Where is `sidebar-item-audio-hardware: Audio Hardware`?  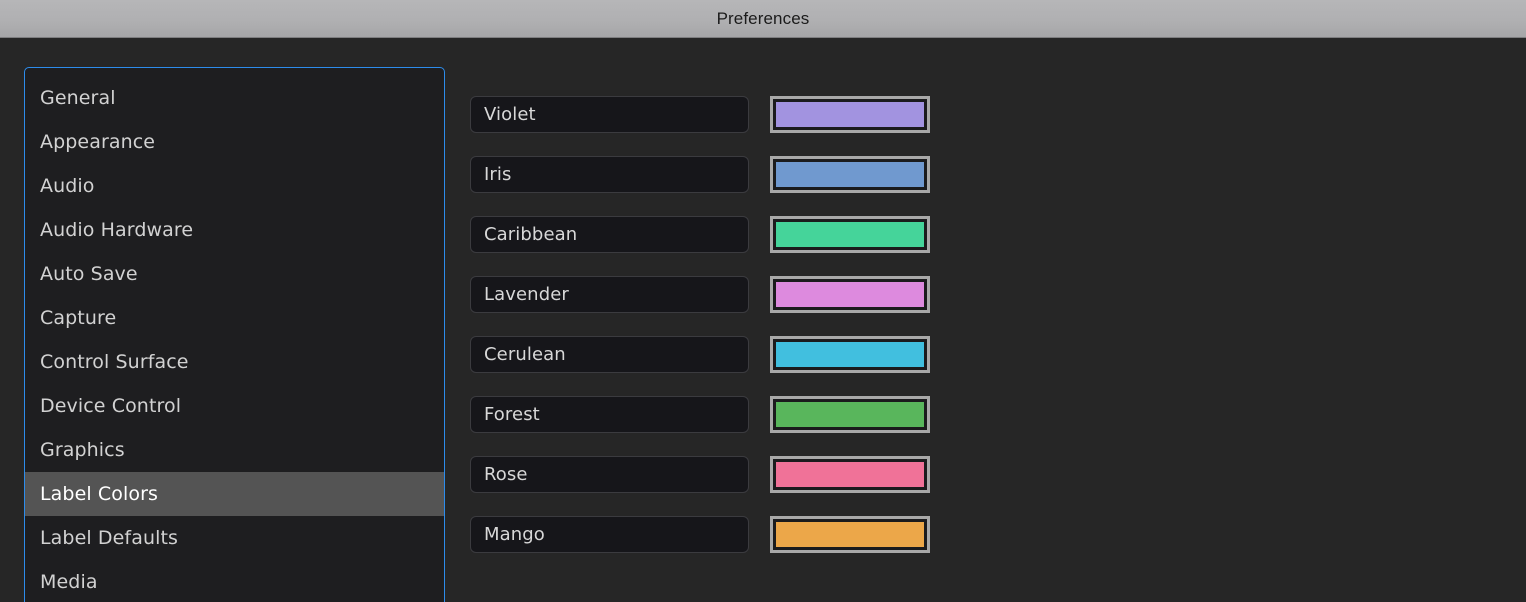 sidebar-item-audio-hardware: Audio Hardware is located at coordinates (234, 230).